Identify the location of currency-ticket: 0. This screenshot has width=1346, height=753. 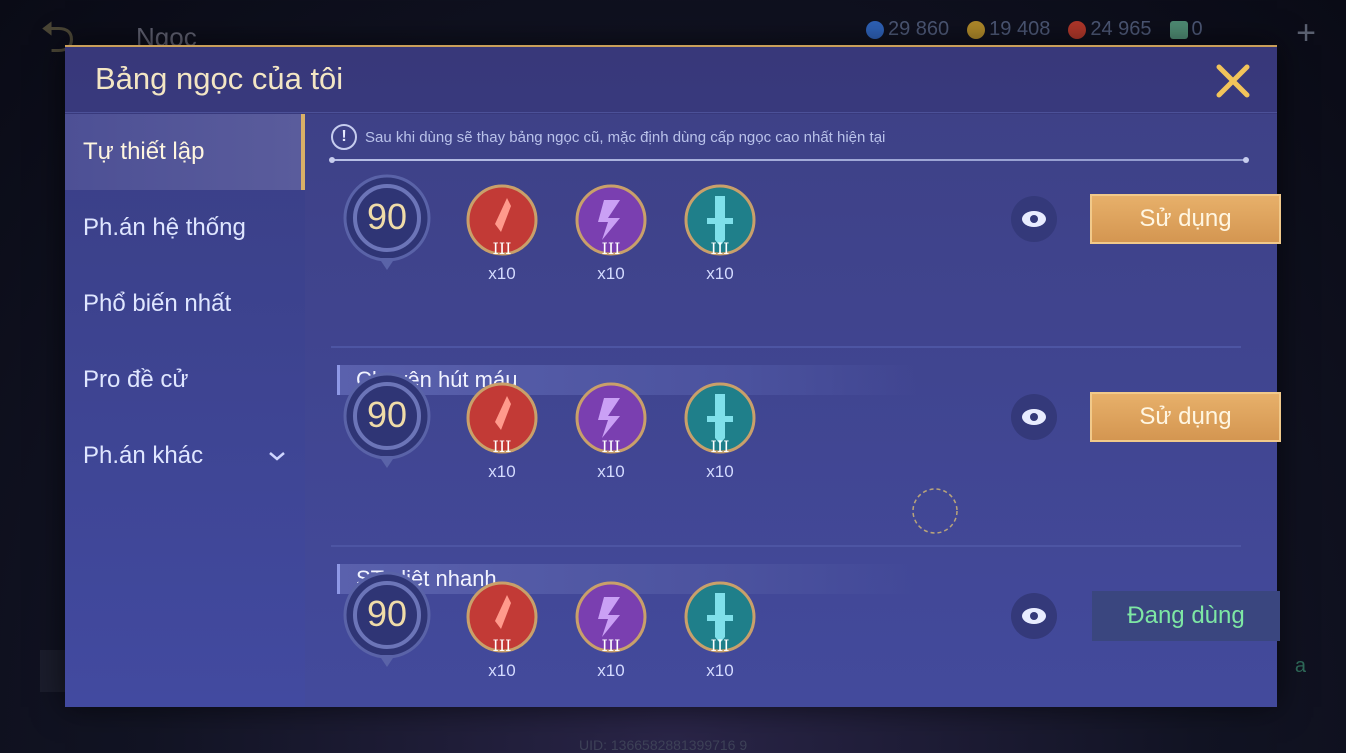
(1186, 29).